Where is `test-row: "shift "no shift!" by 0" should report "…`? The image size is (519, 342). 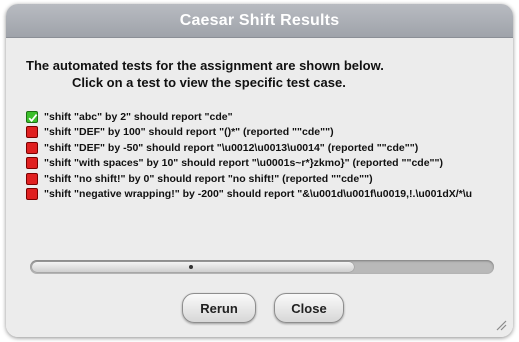
test-row: "shift "no shift!" by 0" should report "… is located at coordinates (266, 178).